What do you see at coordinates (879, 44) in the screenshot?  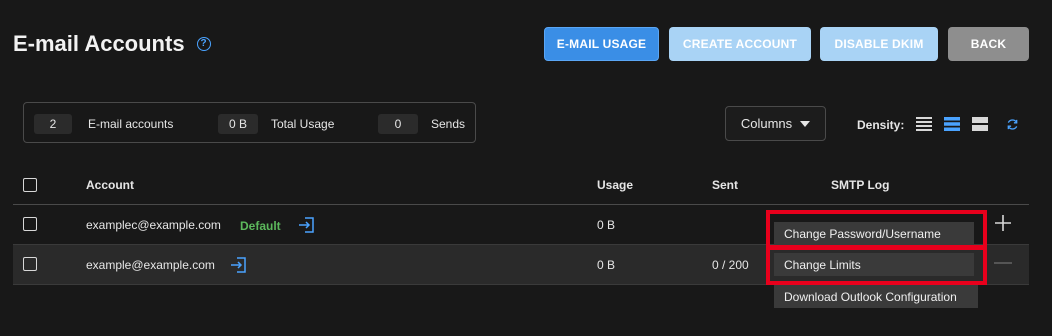 I see `disable-dkim-button: DISABLE DKIM` at bounding box center [879, 44].